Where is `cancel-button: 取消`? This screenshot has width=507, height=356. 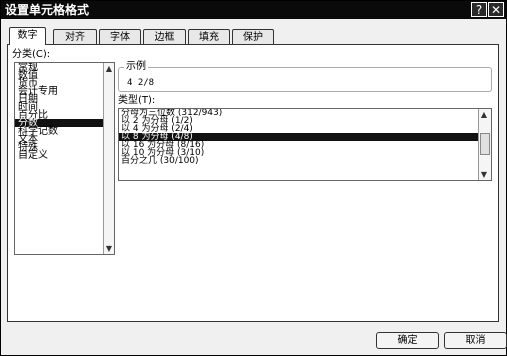 cancel-button: 取消 is located at coordinates (475, 340).